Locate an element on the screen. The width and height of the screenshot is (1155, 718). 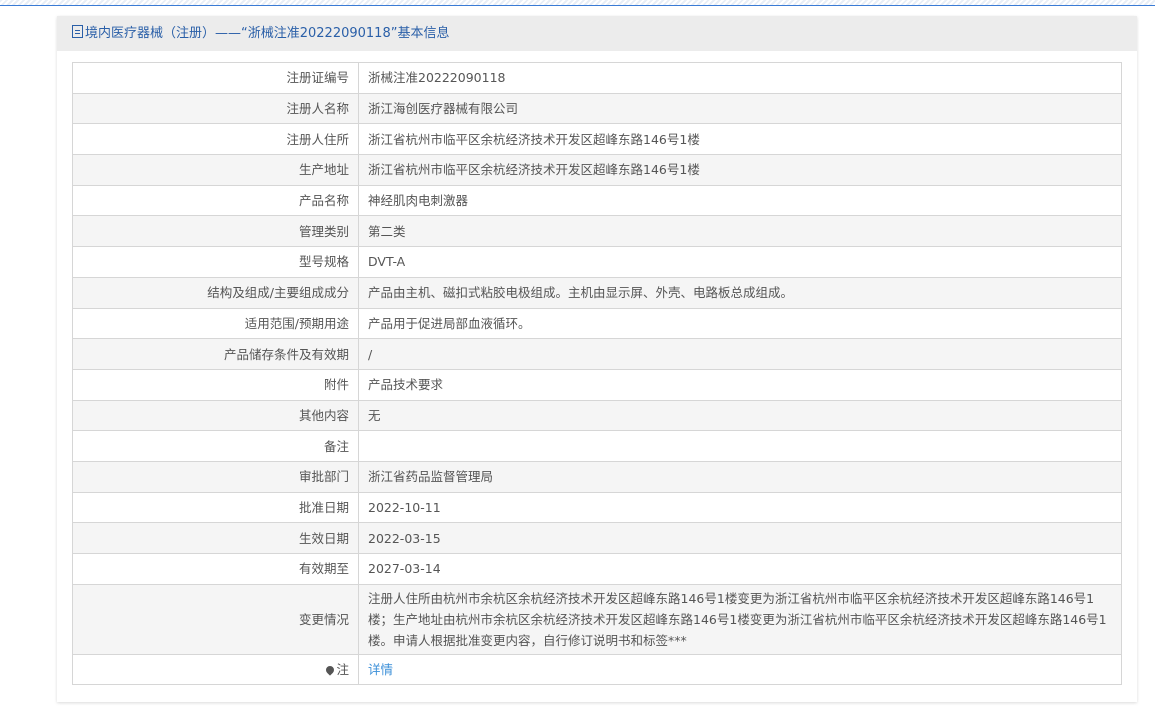
table-row: 产品名称 神经肌肉电刺激器 is located at coordinates (597, 200).